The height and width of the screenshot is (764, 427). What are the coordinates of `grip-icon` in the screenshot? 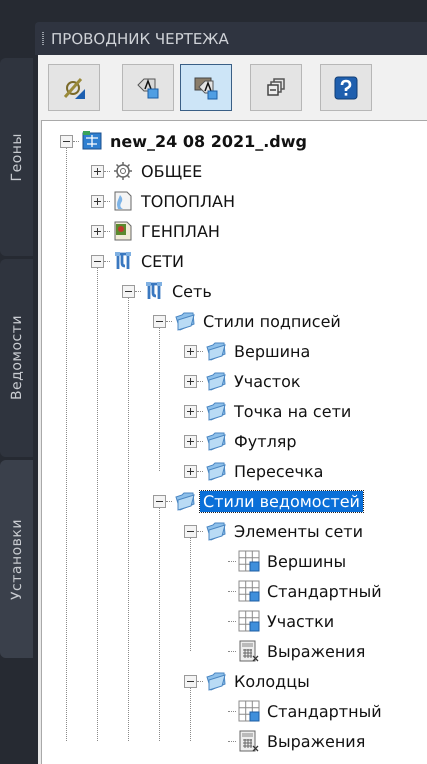 It's located at (43, 39).